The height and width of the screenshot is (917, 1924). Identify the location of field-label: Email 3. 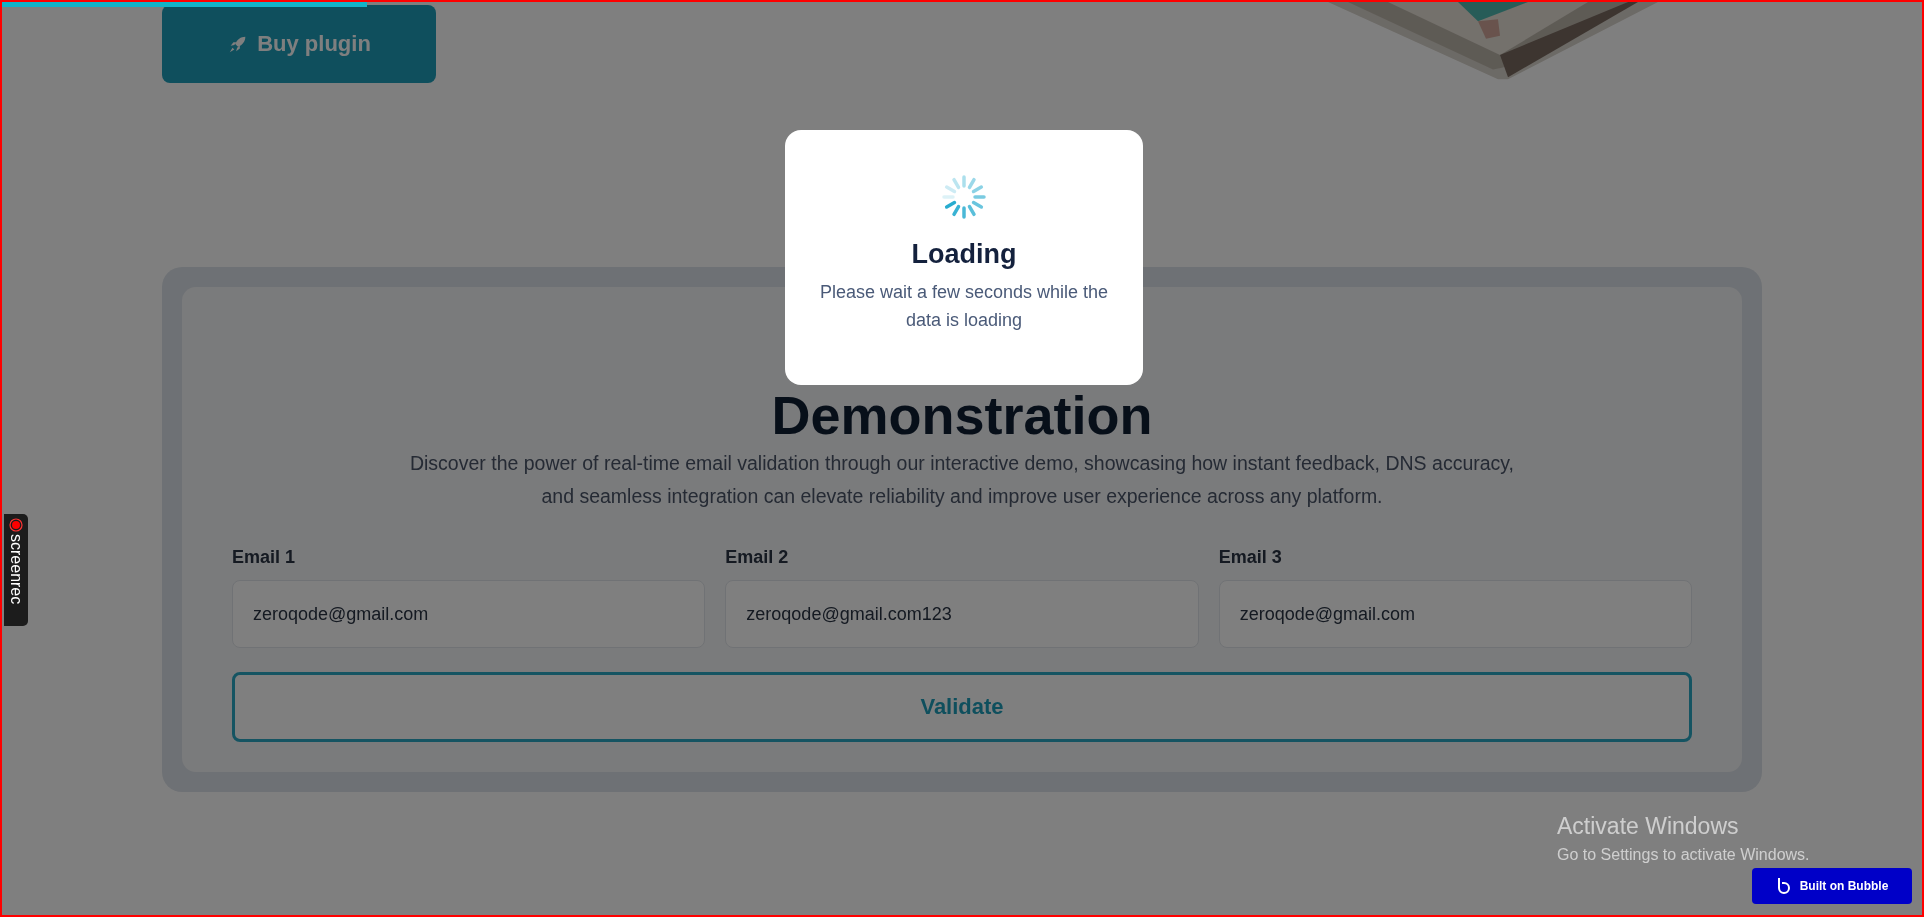
(1250, 557).